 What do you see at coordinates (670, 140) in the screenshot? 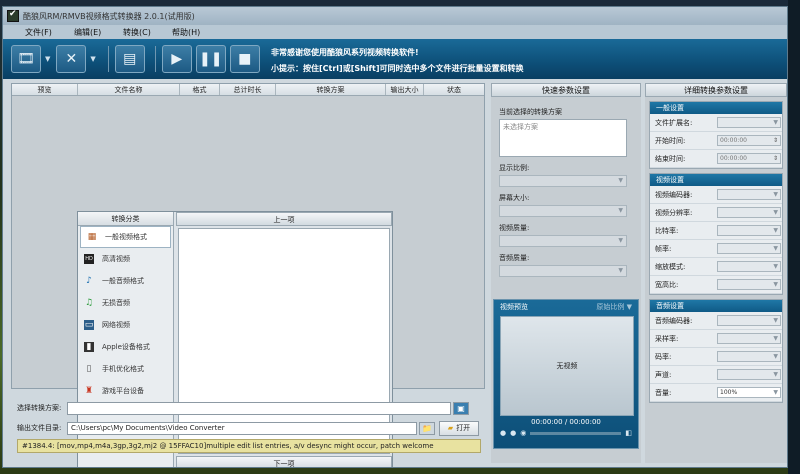
I see `start-time-label: 开始时间:` at bounding box center [670, 140].